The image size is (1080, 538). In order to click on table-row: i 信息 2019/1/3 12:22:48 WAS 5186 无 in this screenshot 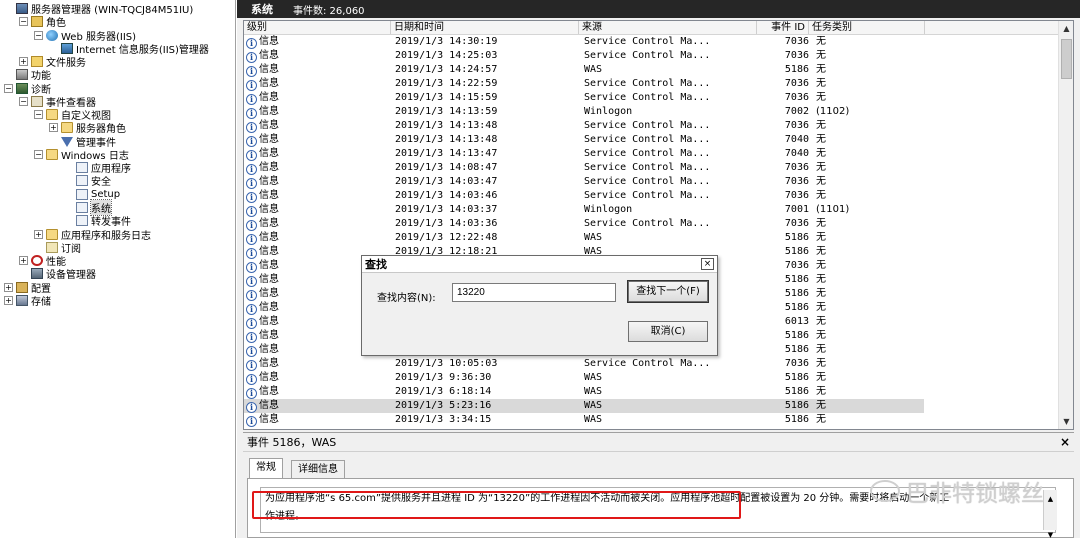, I will do `click(584, 238)`.